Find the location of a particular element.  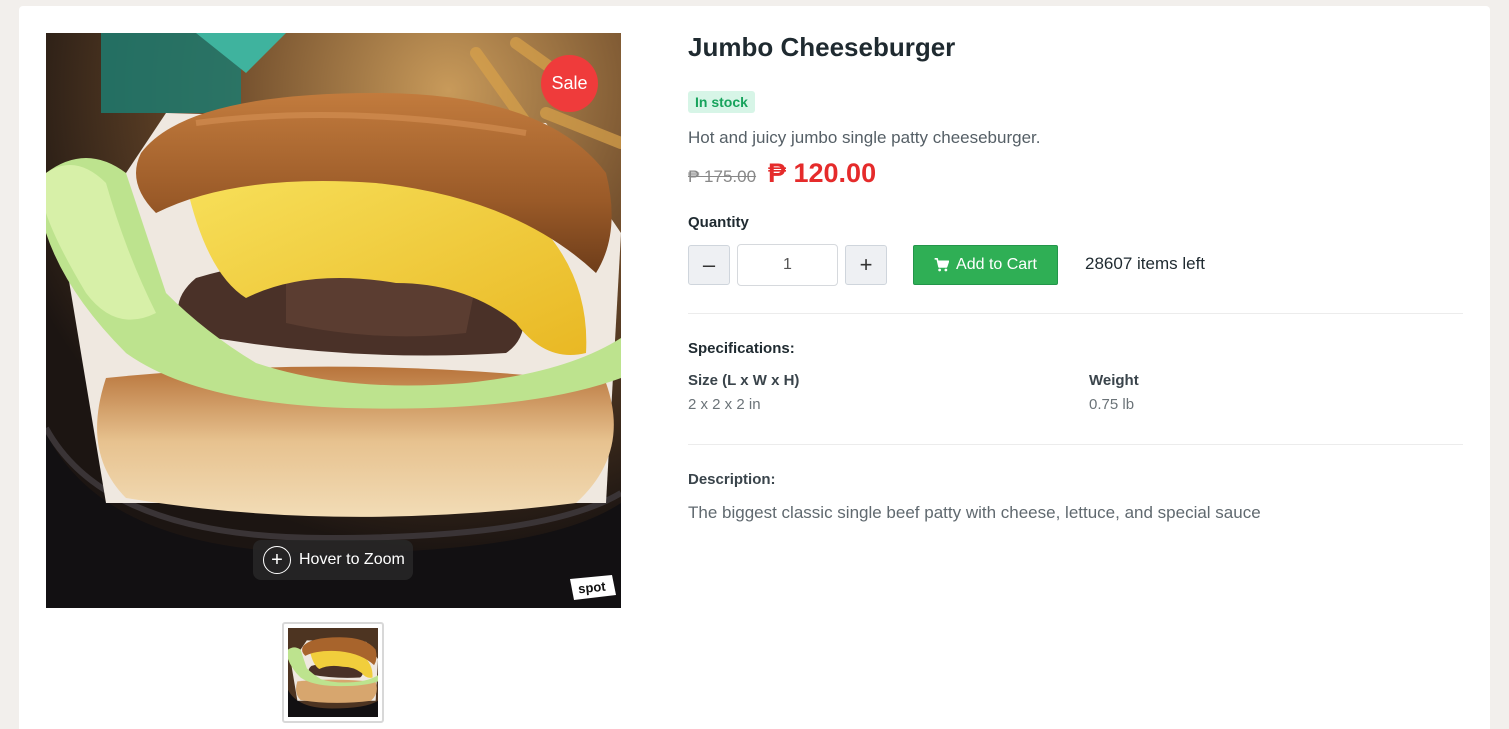

zoom-hint-label: Hover to Zoom is located at coordinates (352, 559).